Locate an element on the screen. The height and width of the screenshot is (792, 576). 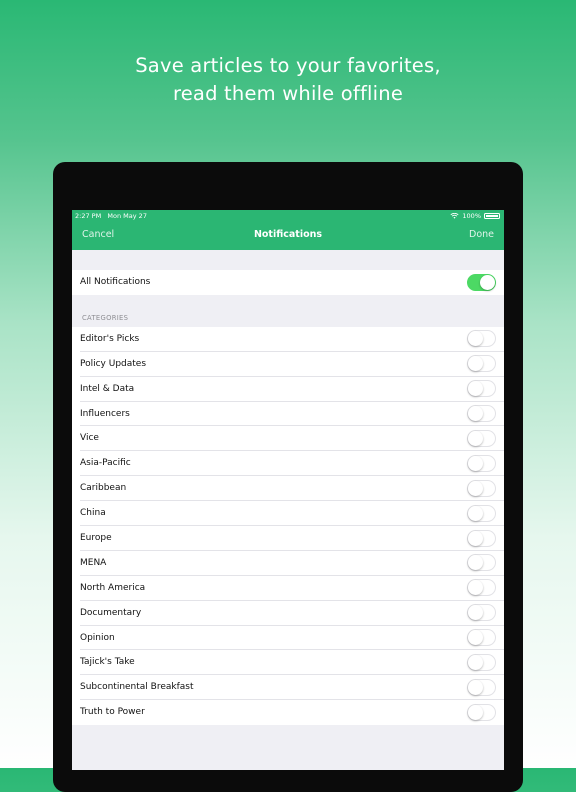
all-notifications-label: All Notifications is located at coordinates (115, 282).